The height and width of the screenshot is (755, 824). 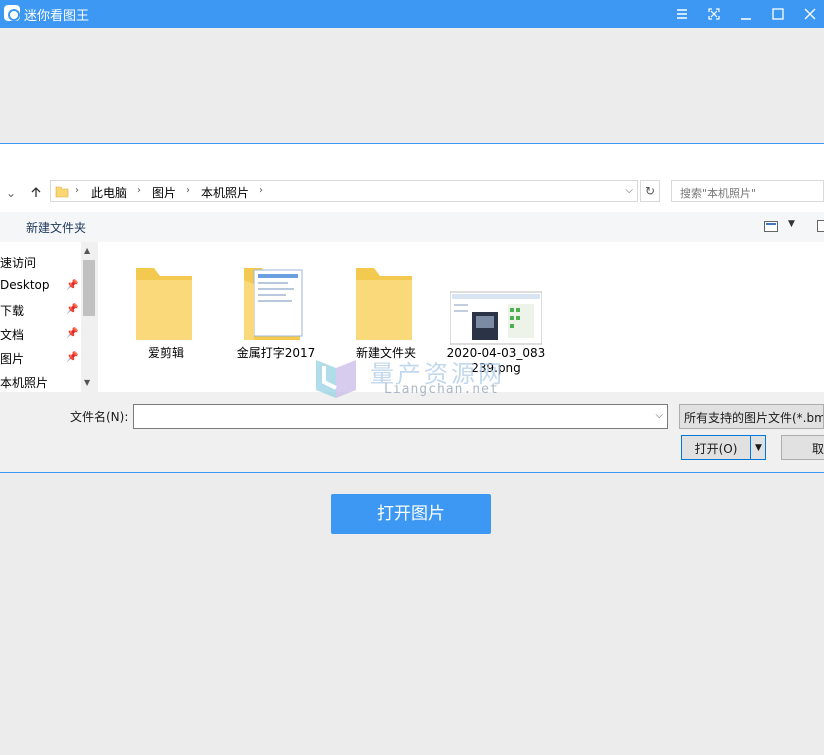 I want to click on open-dropdown-icon: ▼, so click(x=758, y=447).